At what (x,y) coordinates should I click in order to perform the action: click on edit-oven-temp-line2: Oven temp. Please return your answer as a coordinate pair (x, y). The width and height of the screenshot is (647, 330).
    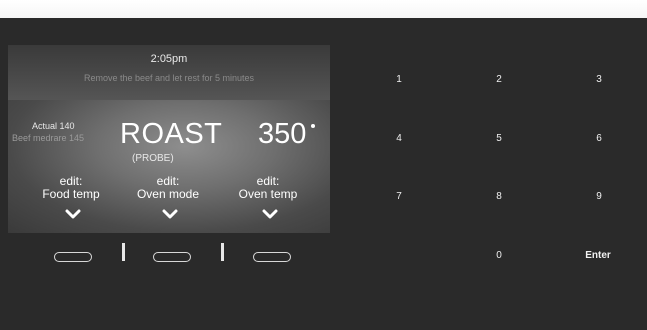
    Looking at the image, I should click on (268, 194).